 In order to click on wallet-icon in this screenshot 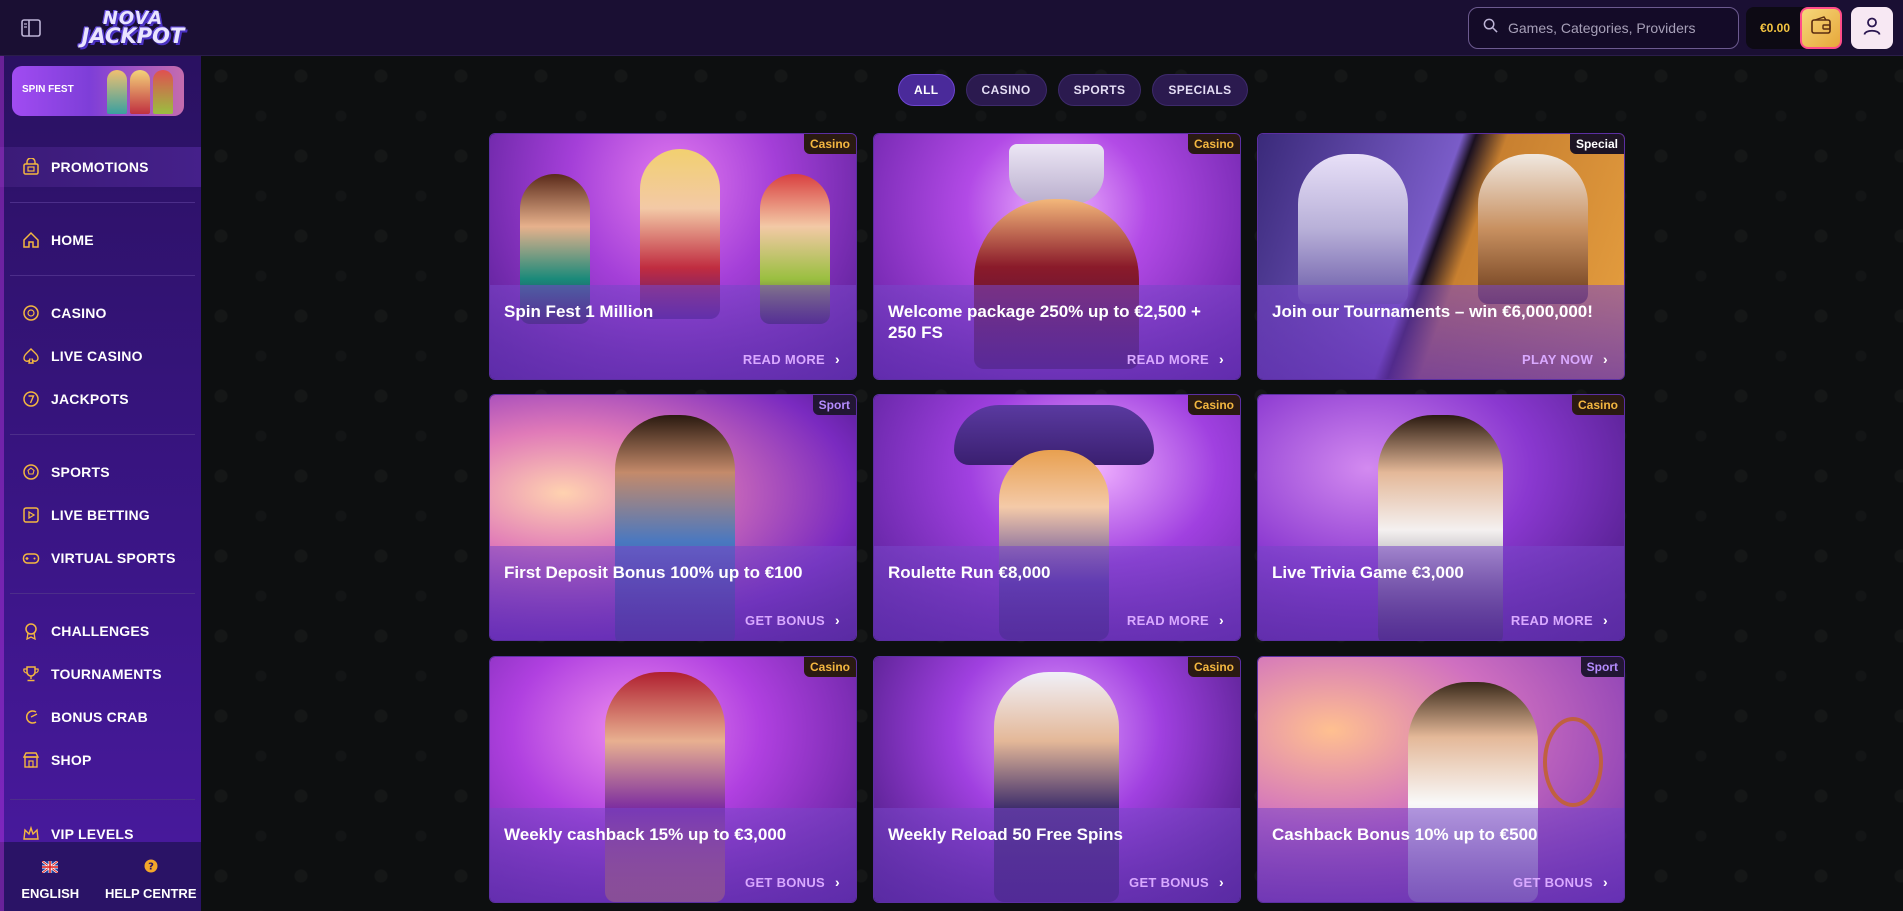, I will do `click(1821, 28)`.